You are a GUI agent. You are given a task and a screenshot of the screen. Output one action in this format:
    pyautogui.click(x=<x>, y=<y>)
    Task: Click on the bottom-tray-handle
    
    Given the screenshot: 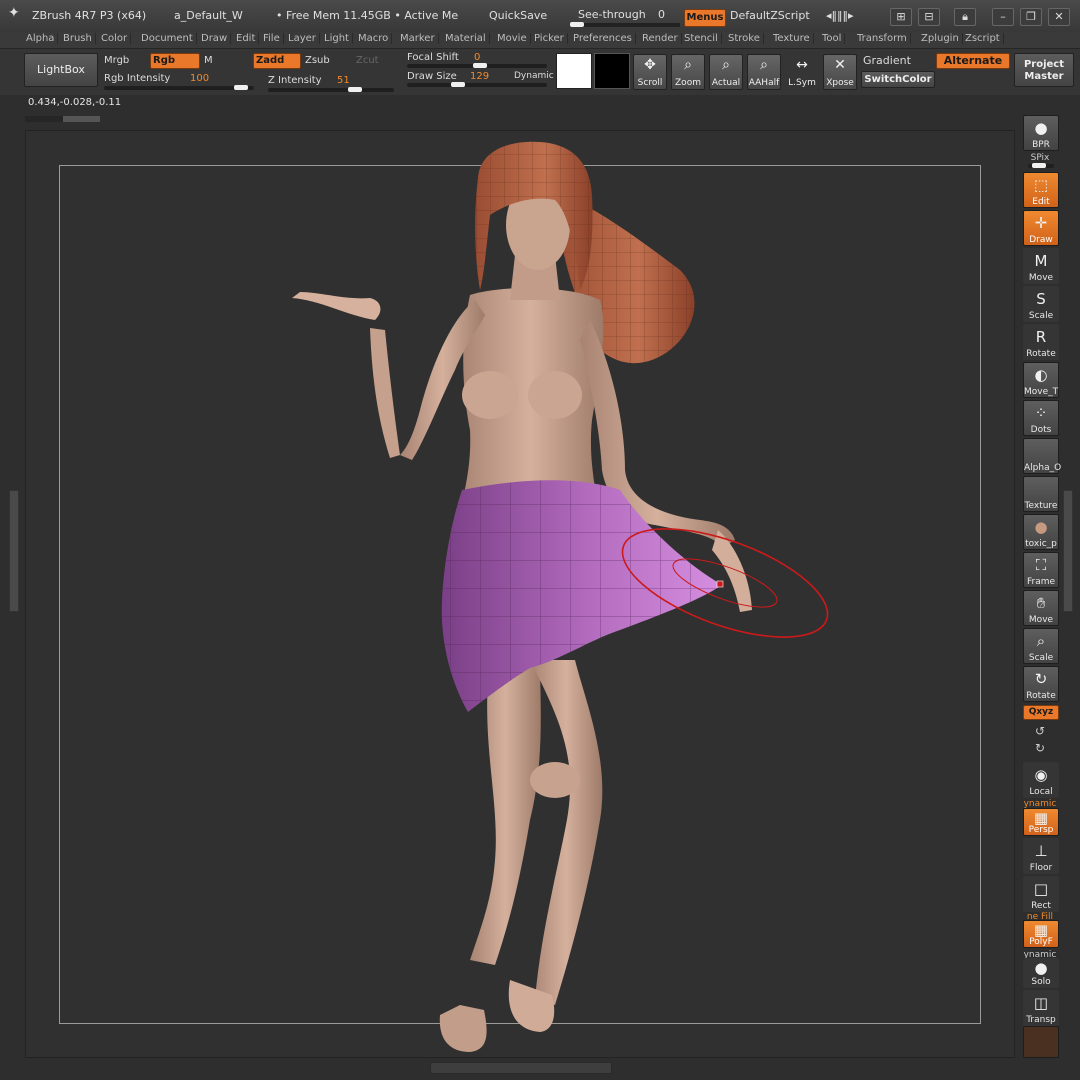 What is the action you would take?
    pyautogui.click(x=521, y=1068)
    